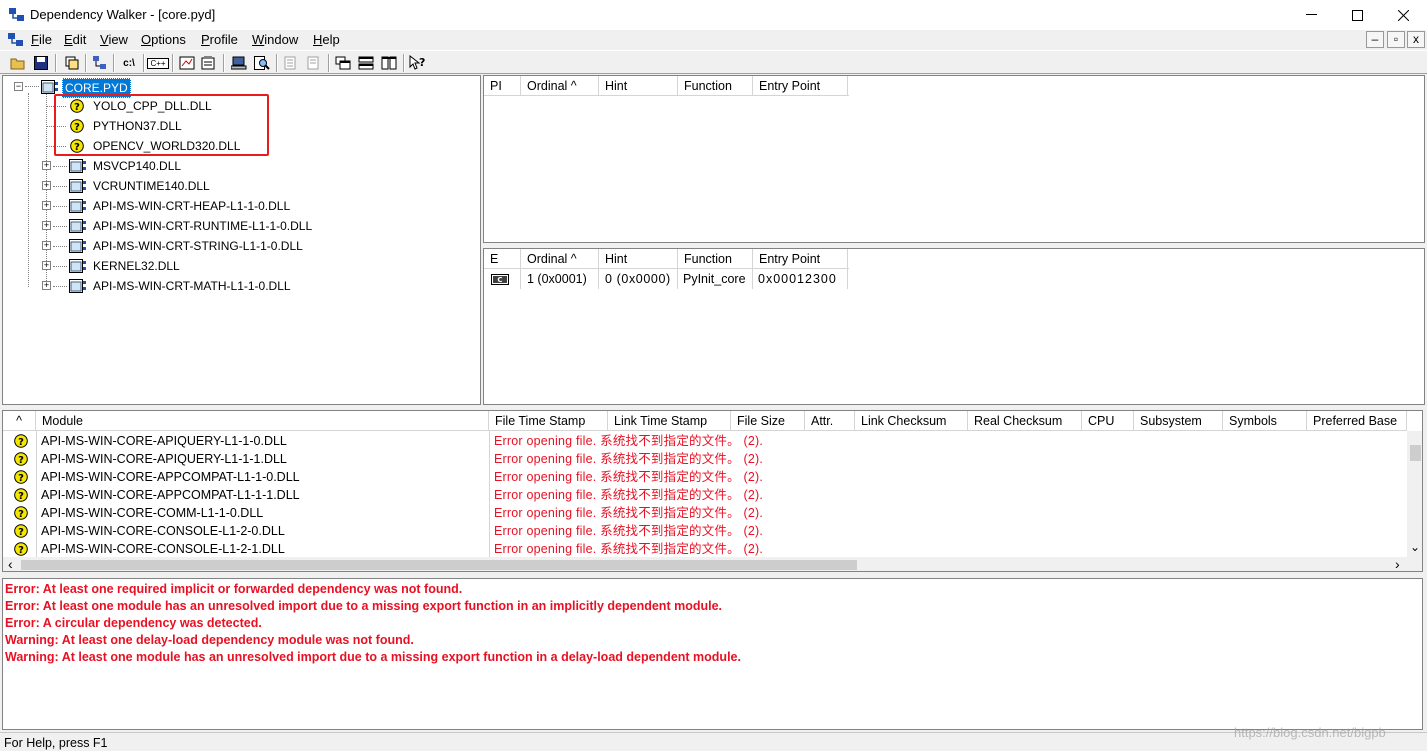  I want to click on properties-button, so click(209, 63).